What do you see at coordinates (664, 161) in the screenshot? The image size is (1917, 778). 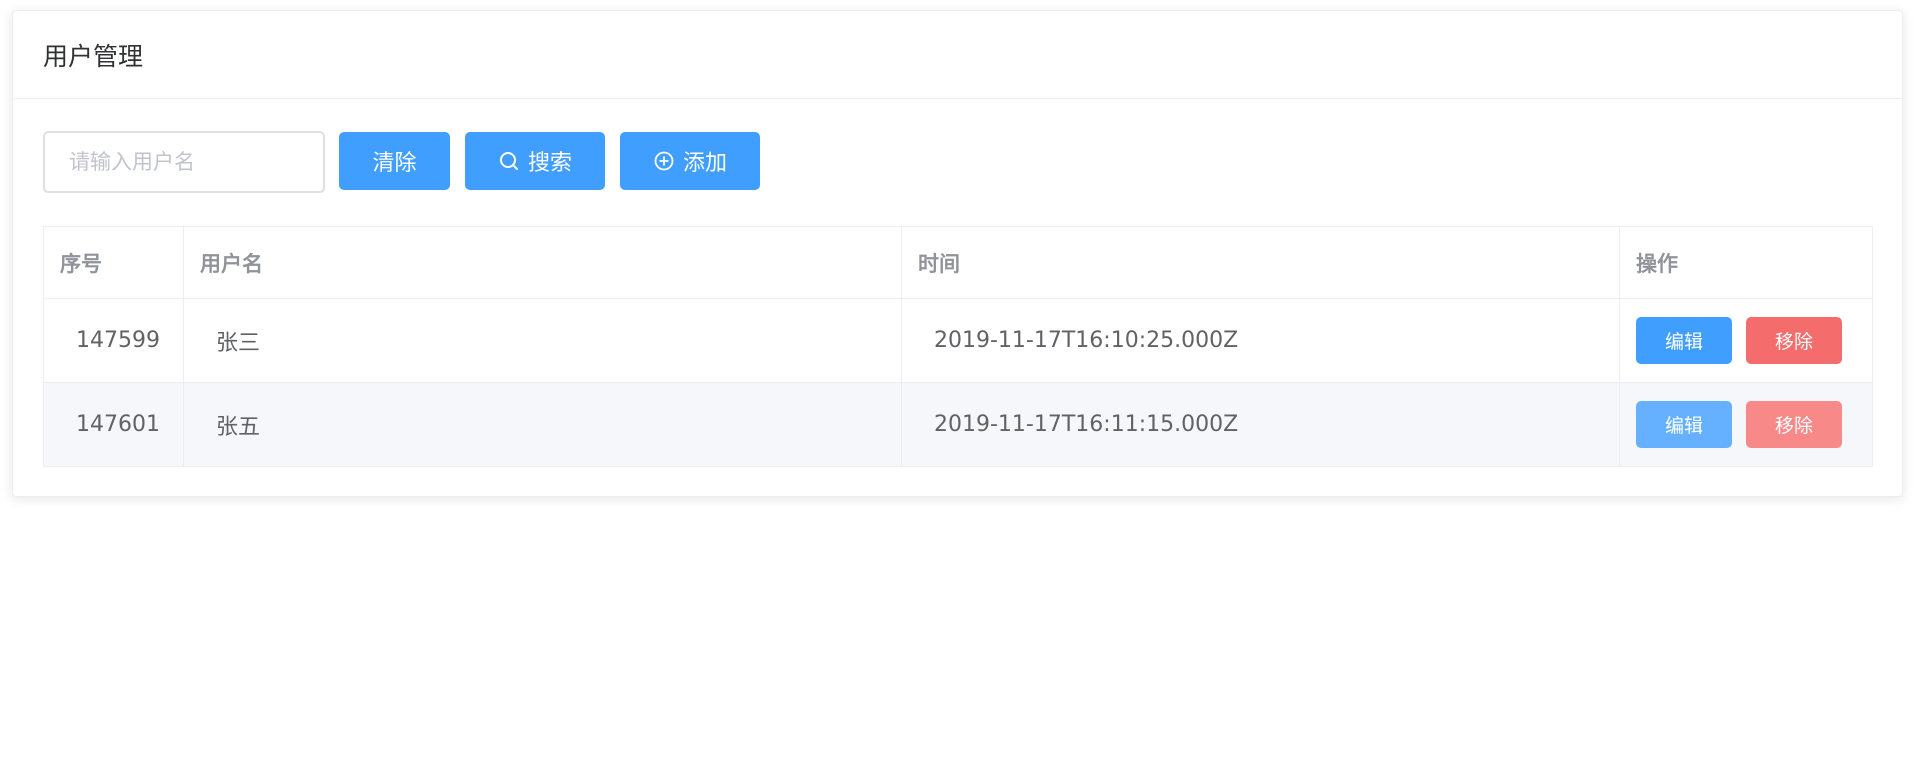 I see `plus-circle-icon` at bounding box center [664, 161].